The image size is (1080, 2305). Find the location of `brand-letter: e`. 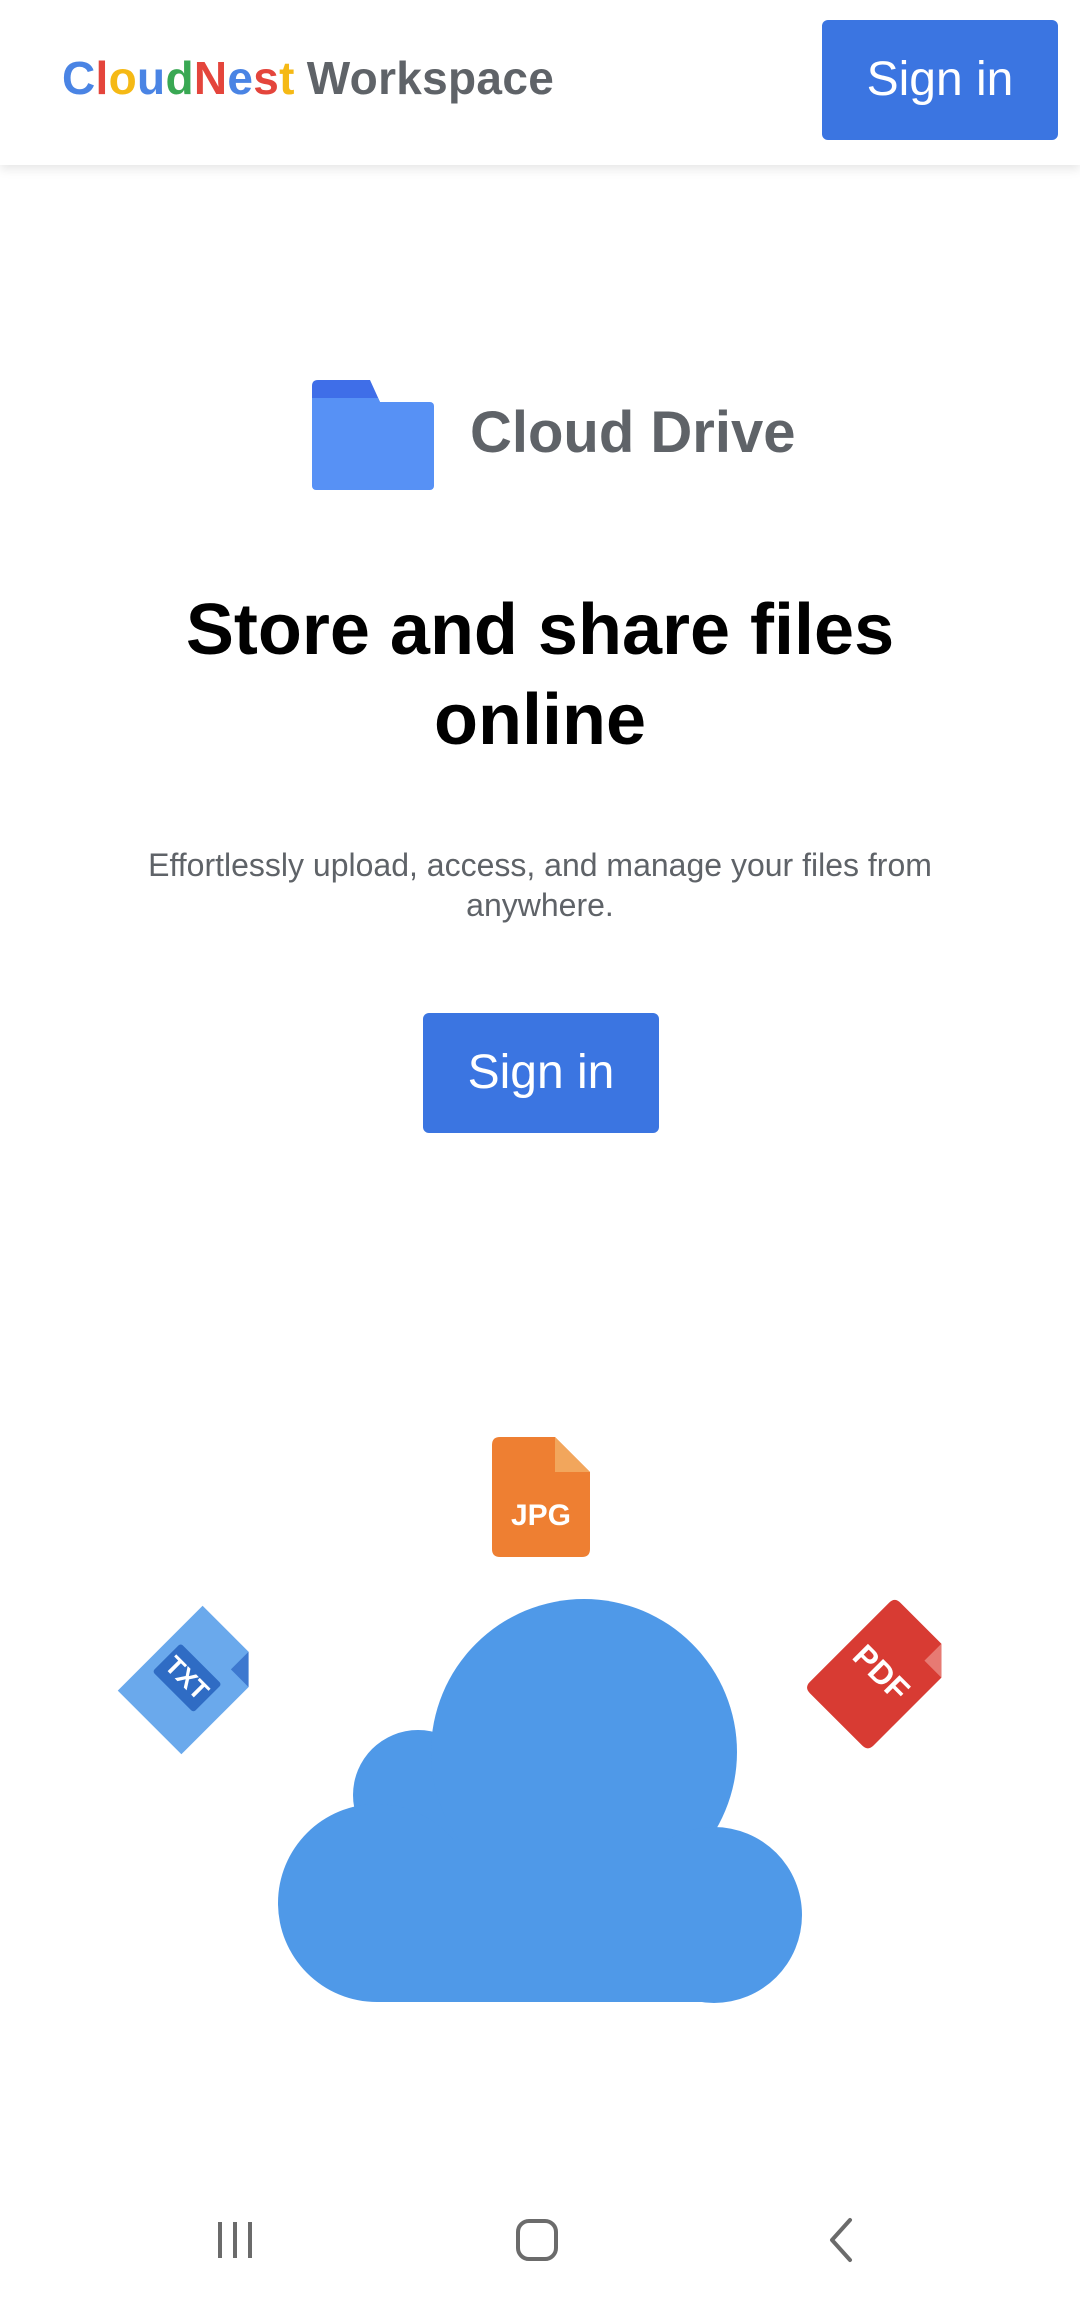

brand-letter: e is located at coordinates (240, 78).